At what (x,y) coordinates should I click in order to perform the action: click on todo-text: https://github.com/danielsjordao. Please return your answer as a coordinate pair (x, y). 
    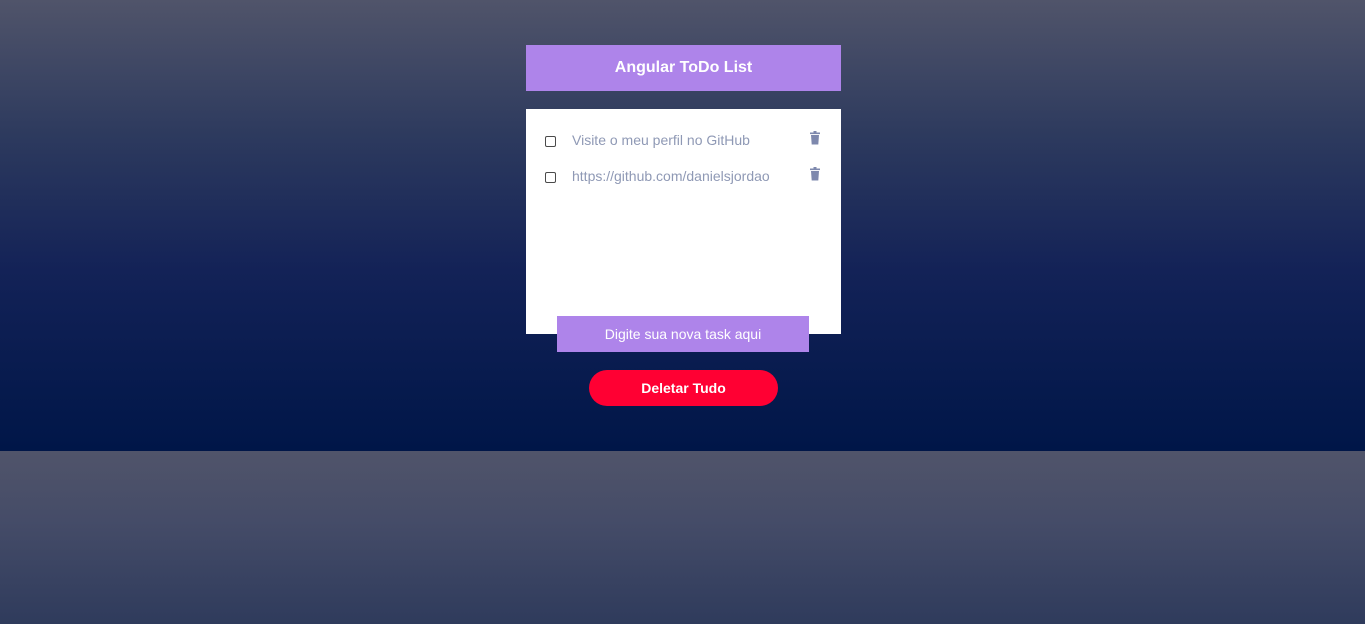
    Looking at the image, I should click on (671, 176).